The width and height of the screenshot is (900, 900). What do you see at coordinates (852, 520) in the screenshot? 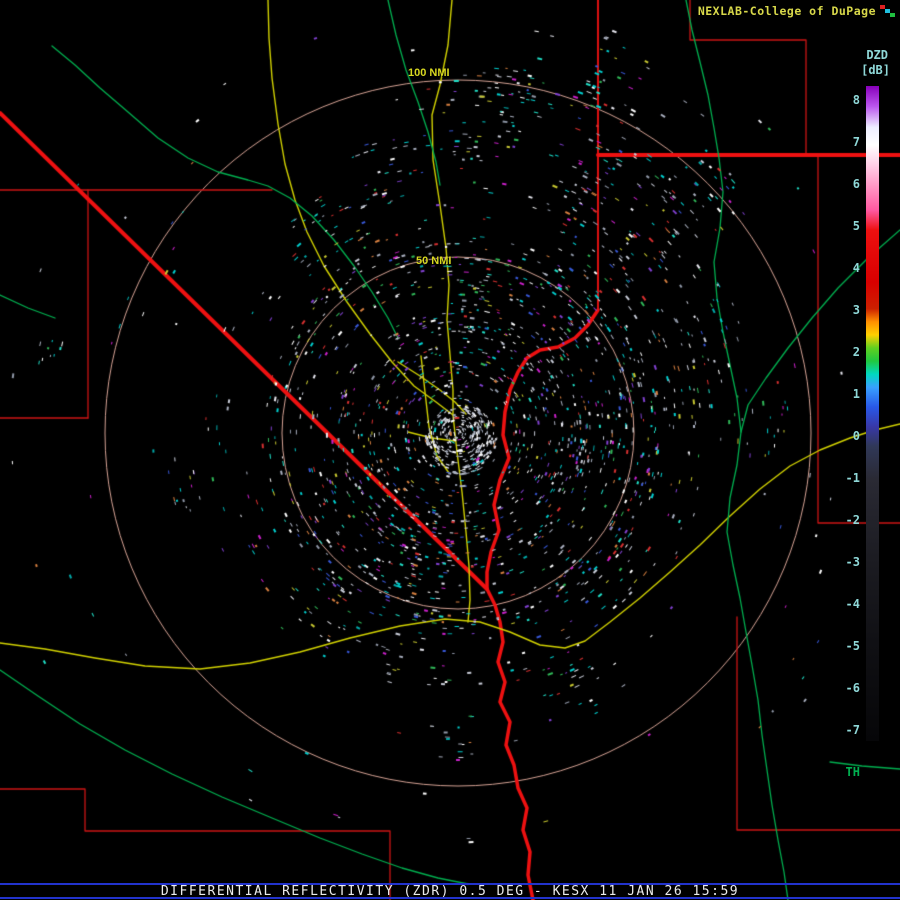
I see `colorbar-tick: -2` at bounding box center [852, 520].